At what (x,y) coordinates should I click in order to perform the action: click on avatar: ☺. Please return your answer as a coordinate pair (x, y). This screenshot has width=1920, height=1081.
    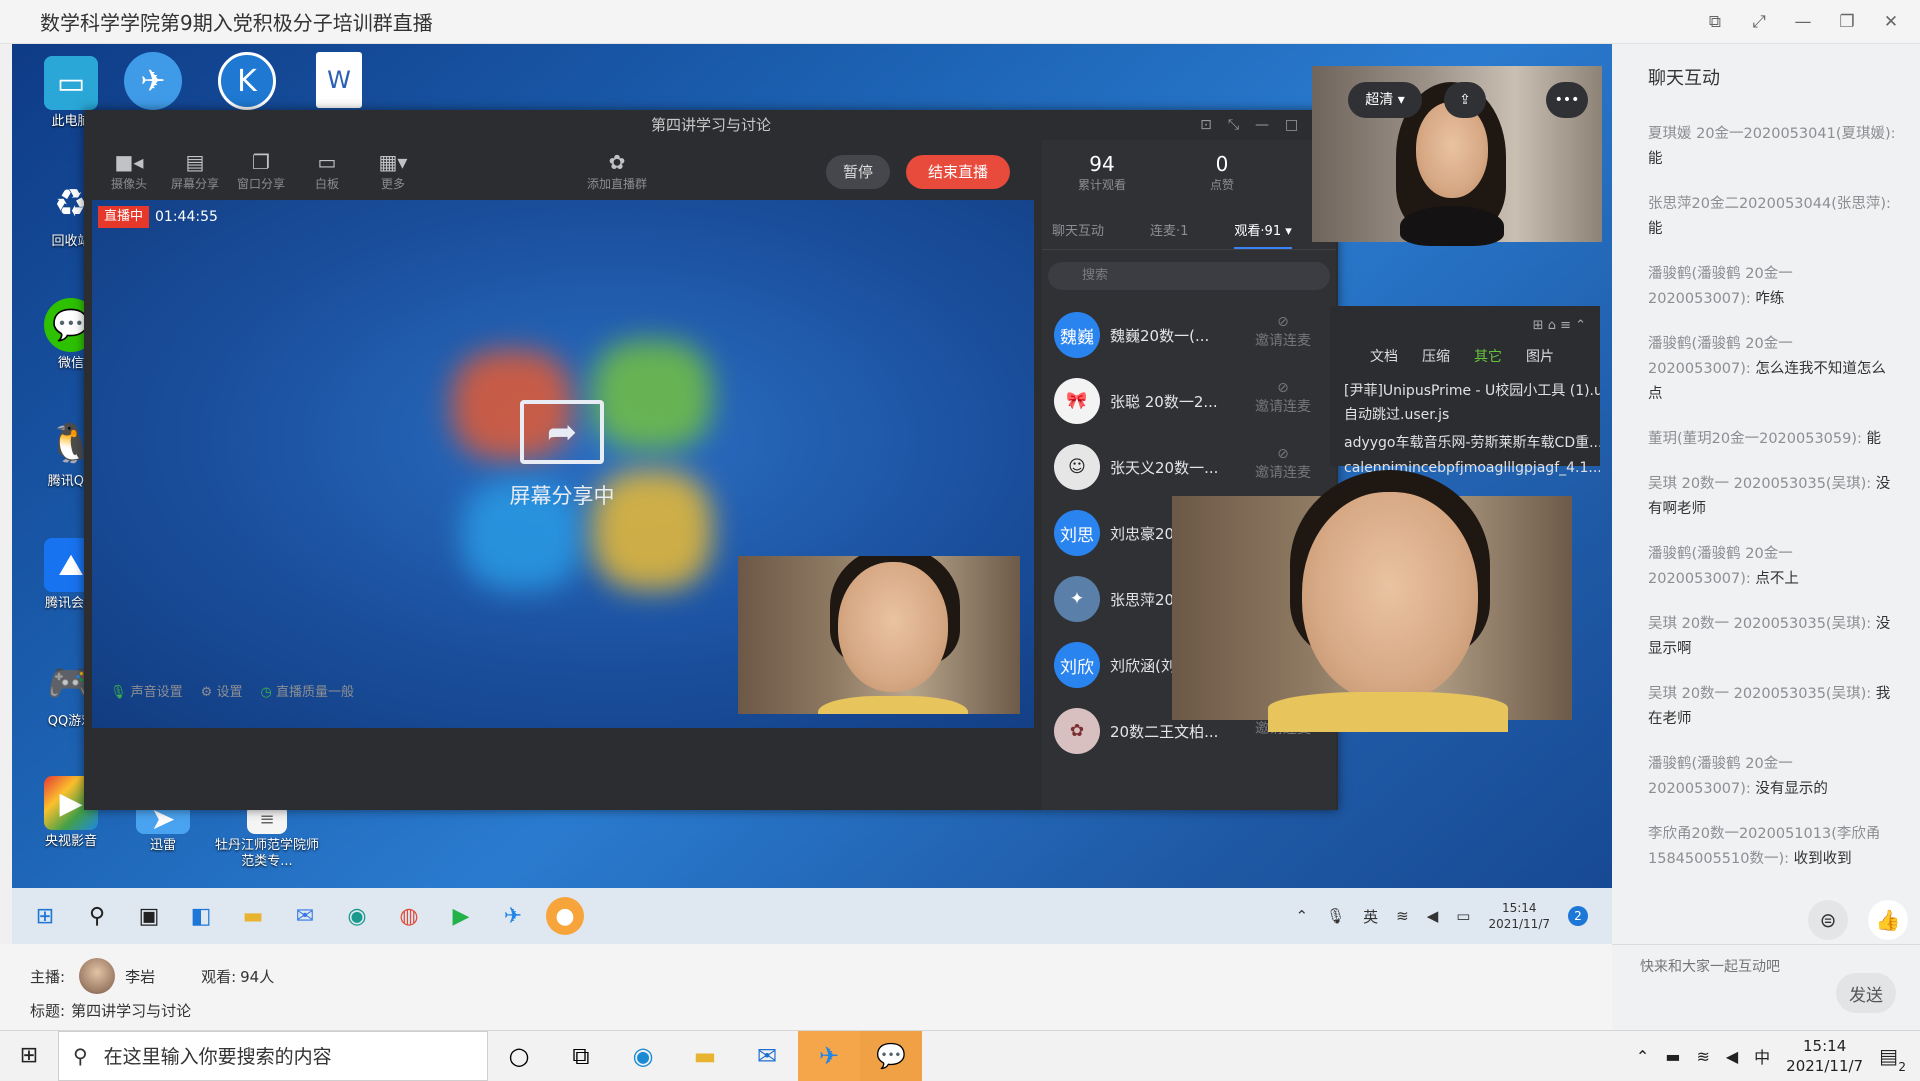
    Looking at the image, I should click on (1077, 467).